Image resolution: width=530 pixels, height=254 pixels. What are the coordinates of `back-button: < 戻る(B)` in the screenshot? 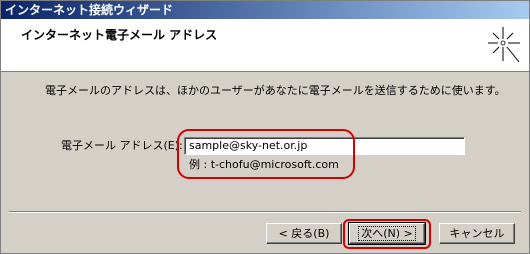 It's located at (304, 233).